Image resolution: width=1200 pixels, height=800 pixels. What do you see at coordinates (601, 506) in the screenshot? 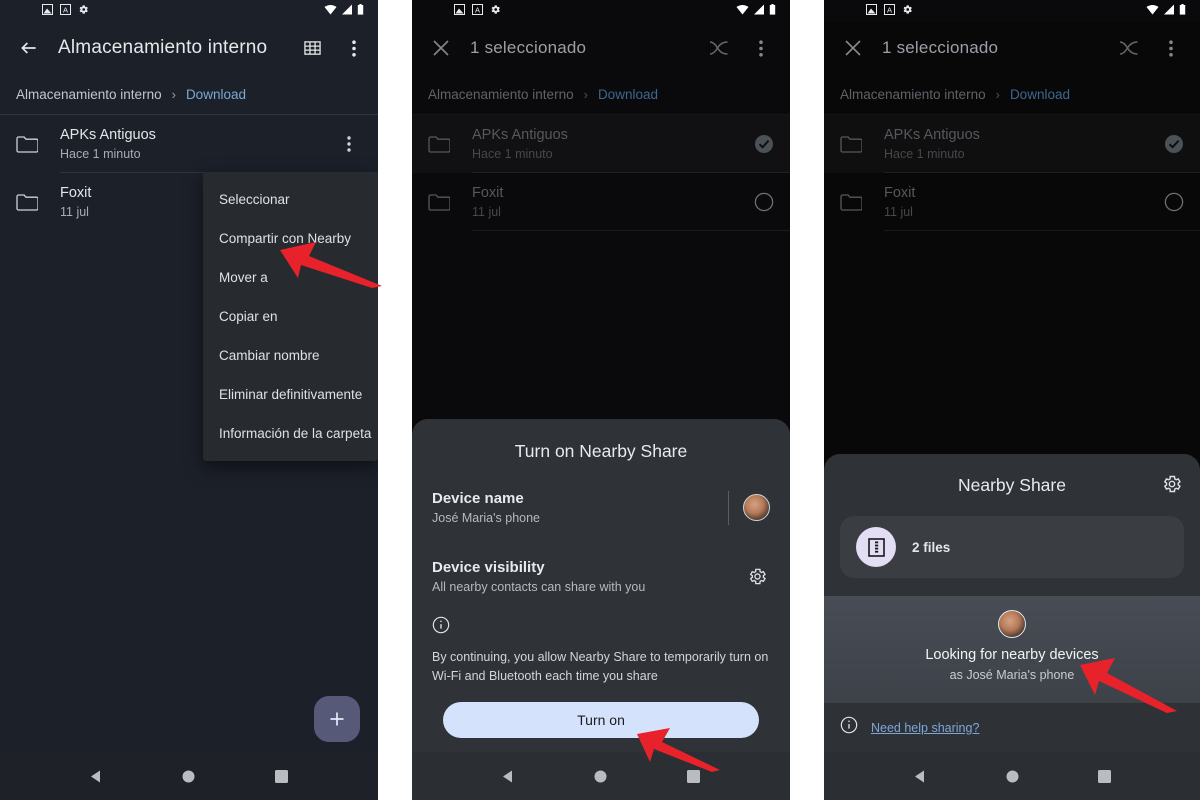
I see `device-name-row: Device name José Maria's phone` at bounding box center [601, 506].